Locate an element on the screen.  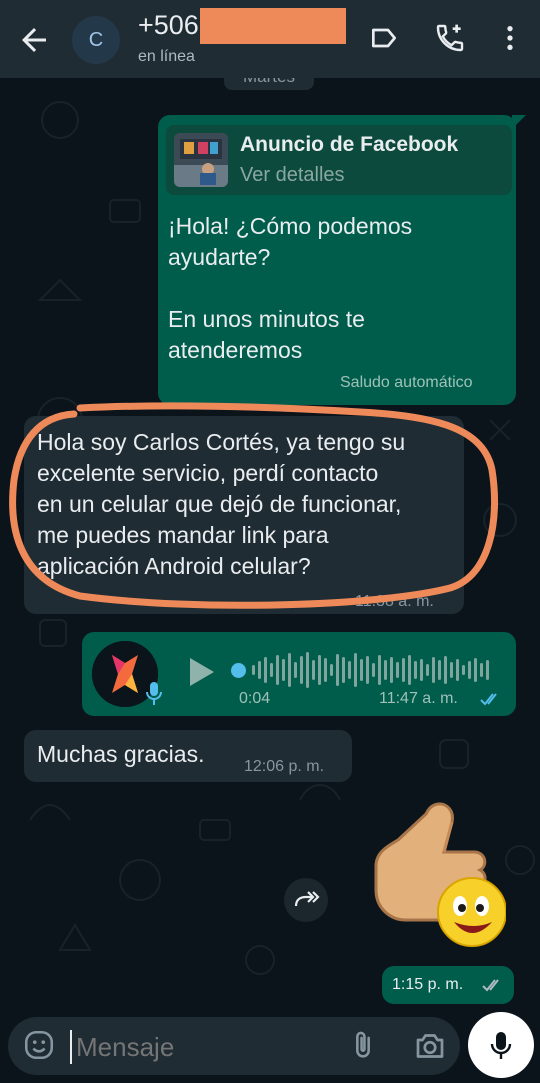
attach-icon is located at coordinates (363, 1045).